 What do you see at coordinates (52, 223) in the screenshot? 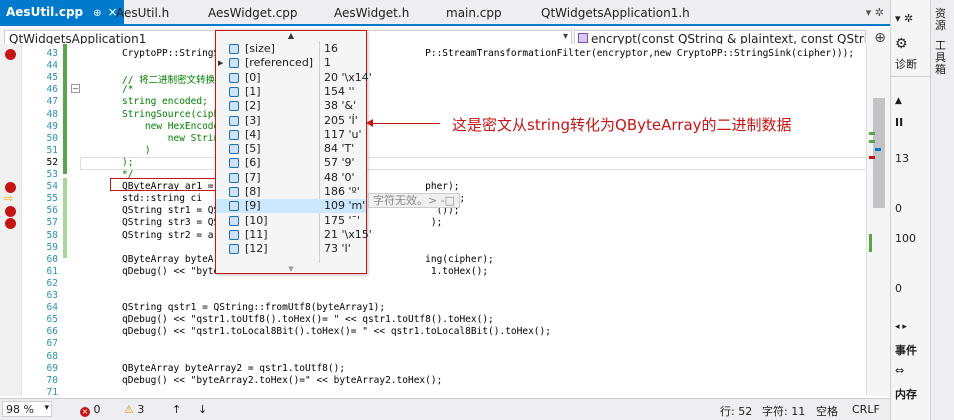
I see `line-number: 57` at bounding box center [52, 223].